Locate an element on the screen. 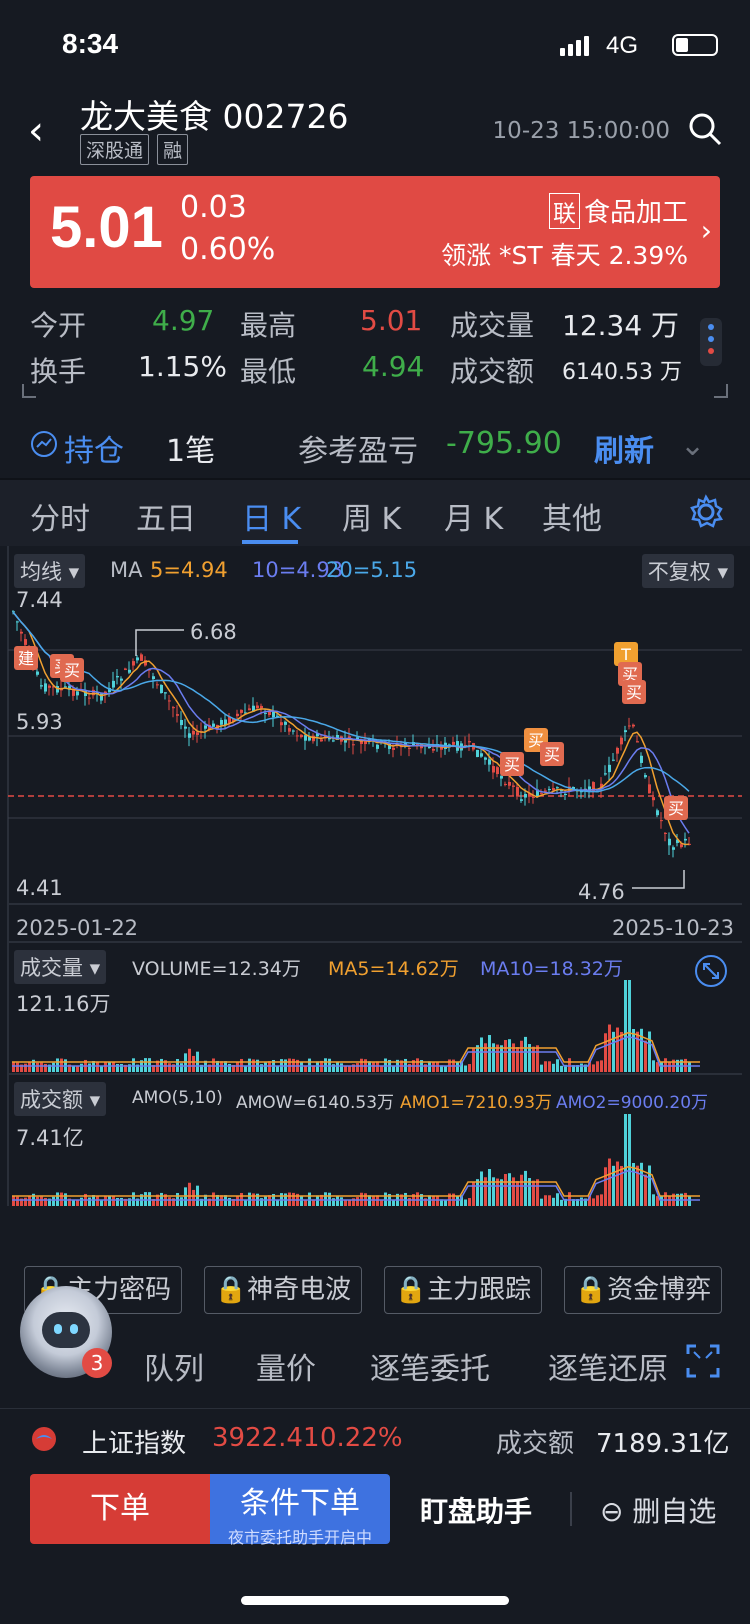  conditional-order-button: 条件下单 夜市委托助手开启中 is located at coordinates (300, 1510).